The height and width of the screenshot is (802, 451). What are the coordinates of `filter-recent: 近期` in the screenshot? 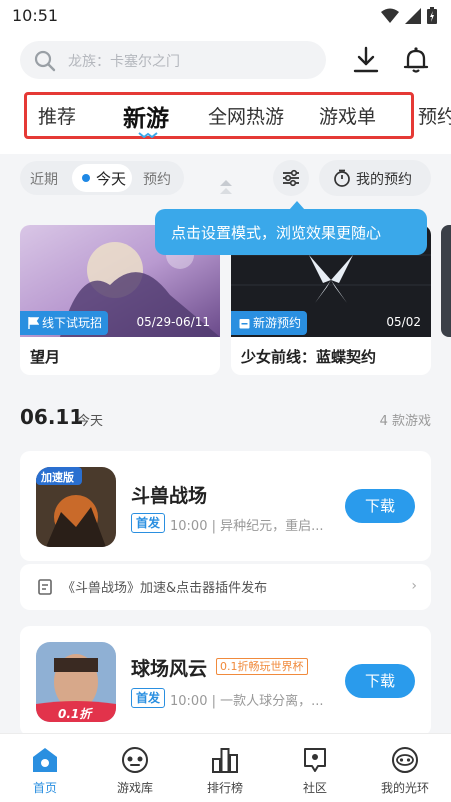 It's located at (44, 179).